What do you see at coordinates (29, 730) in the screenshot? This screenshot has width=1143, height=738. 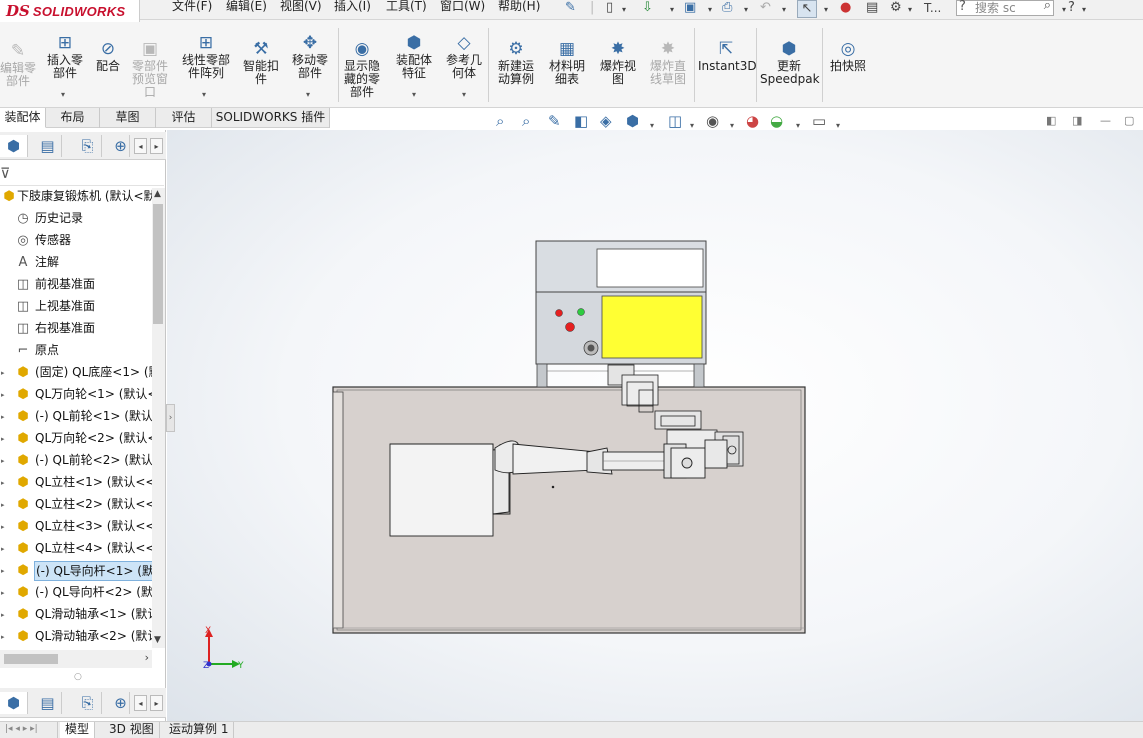 I see `tab-scroll-arrows-icon: |◂ ◂ ▸ ▸|` at bounding box center [29, 730].